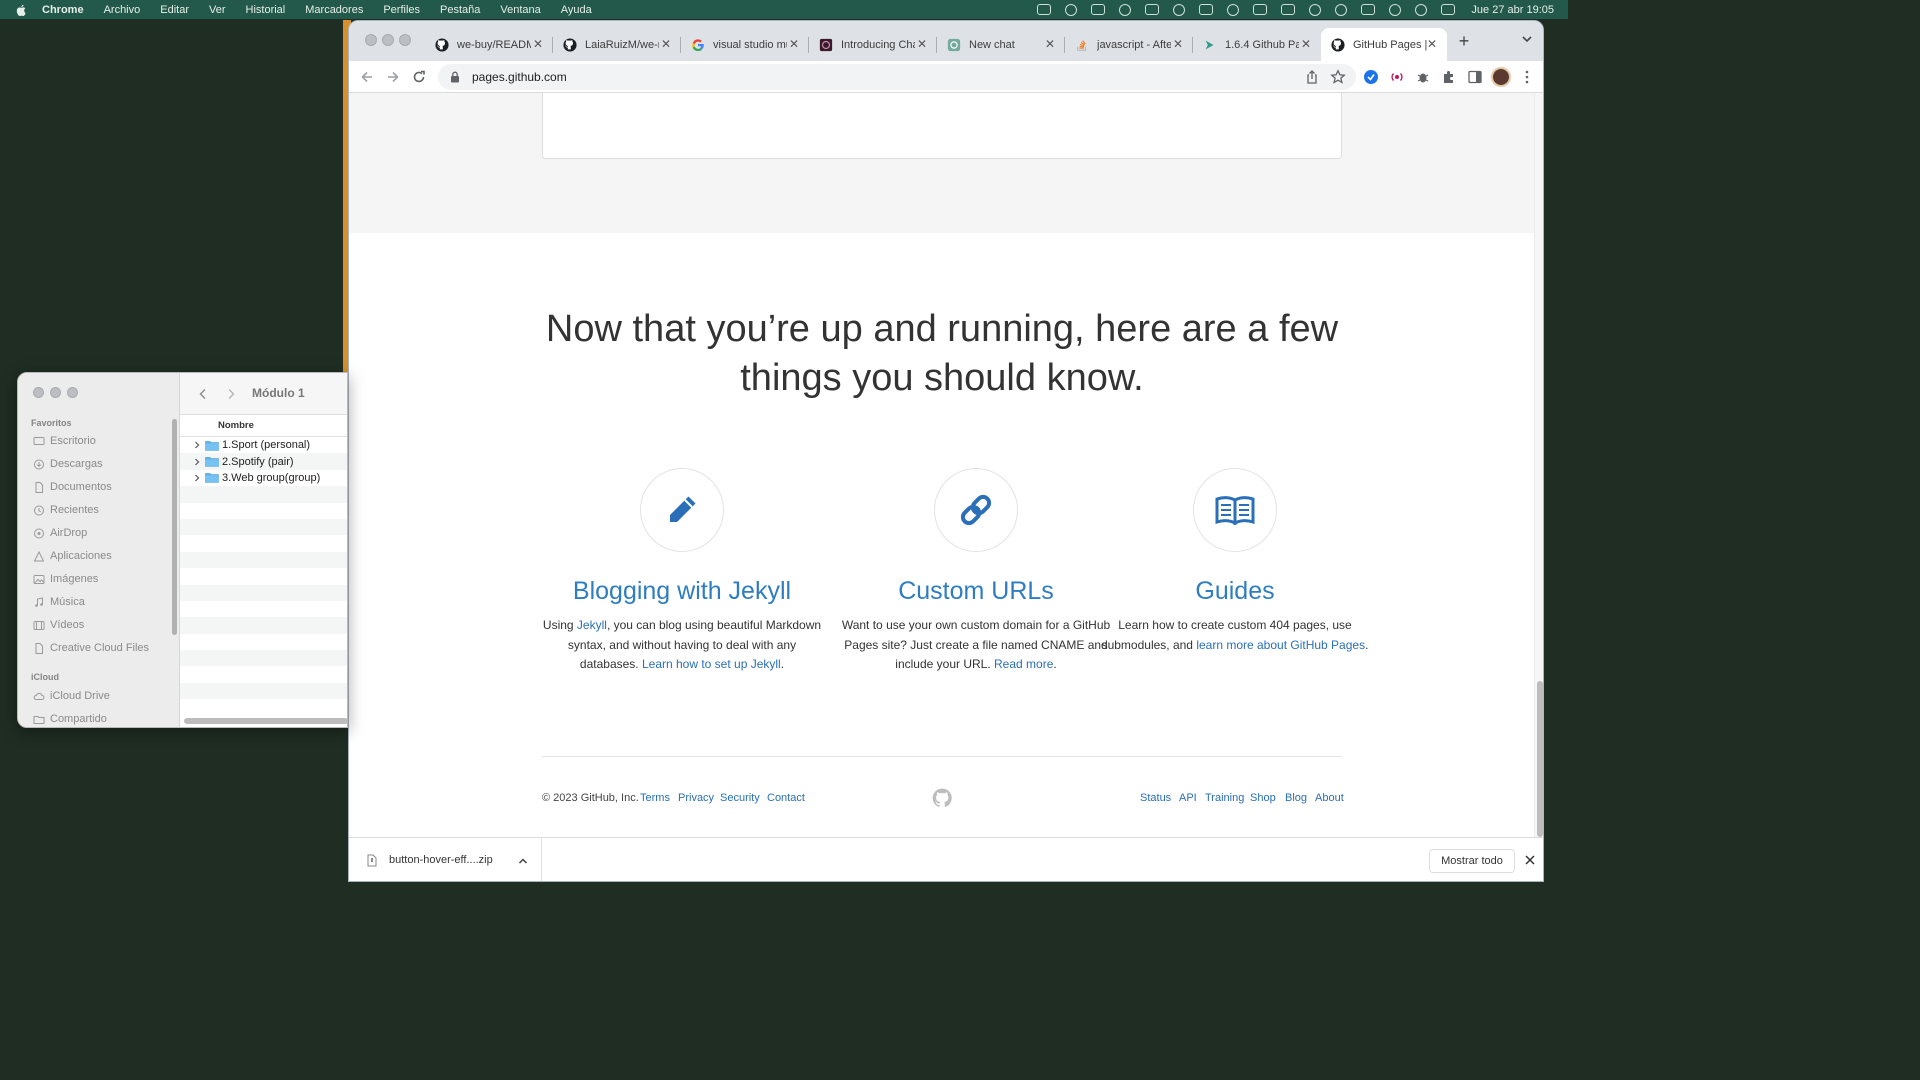  What do you see at coordinates (65, 579) in the screenshot?
I see `sidebar-item-imagenes: Imágenes` at bounding box center [65, 579].